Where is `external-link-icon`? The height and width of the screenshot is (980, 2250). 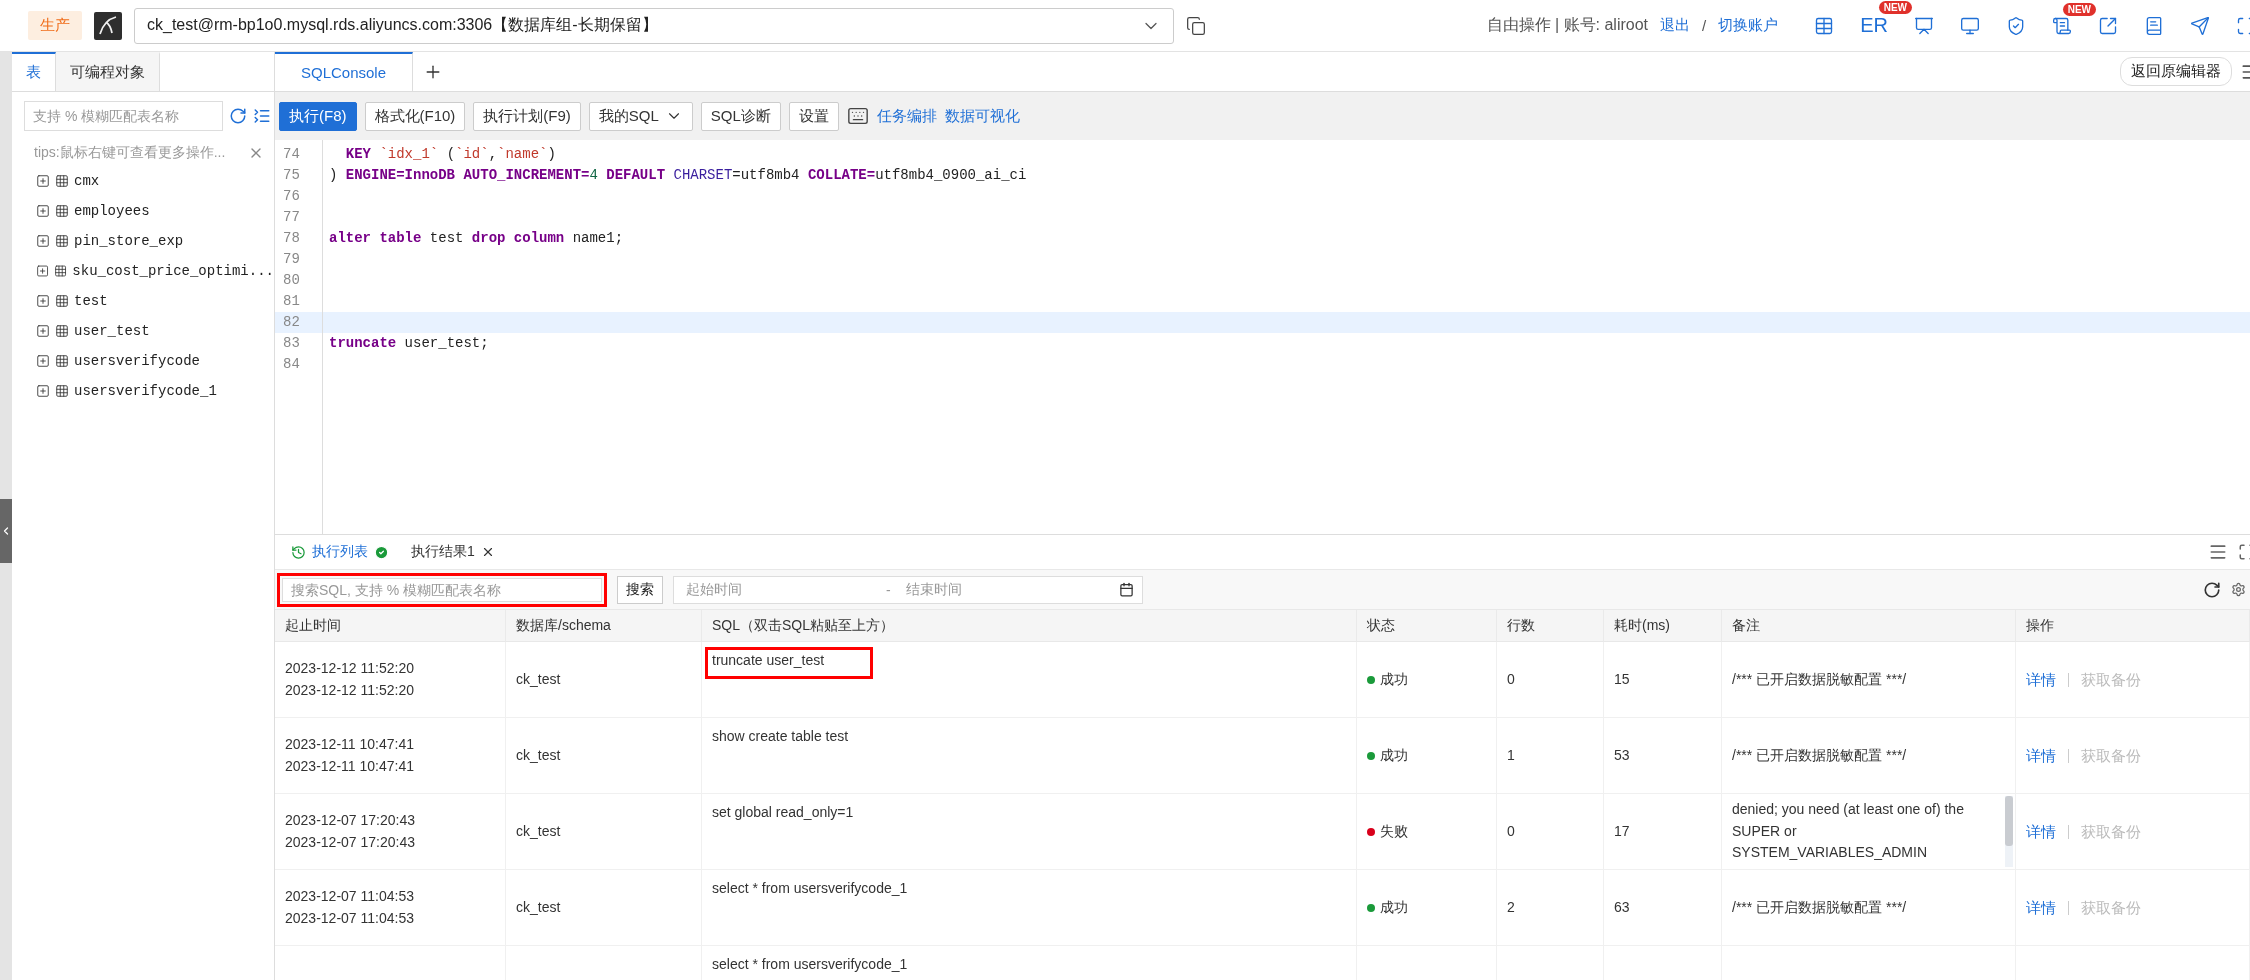
external-link-icon is located at coordinates (2108, 25).